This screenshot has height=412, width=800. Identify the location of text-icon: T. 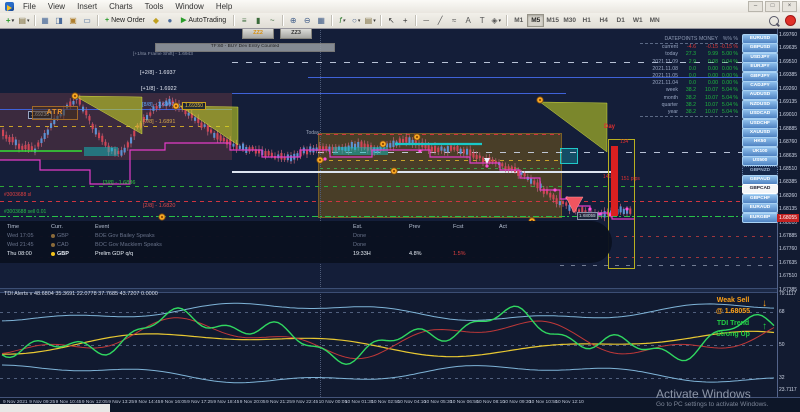
(482, 21).